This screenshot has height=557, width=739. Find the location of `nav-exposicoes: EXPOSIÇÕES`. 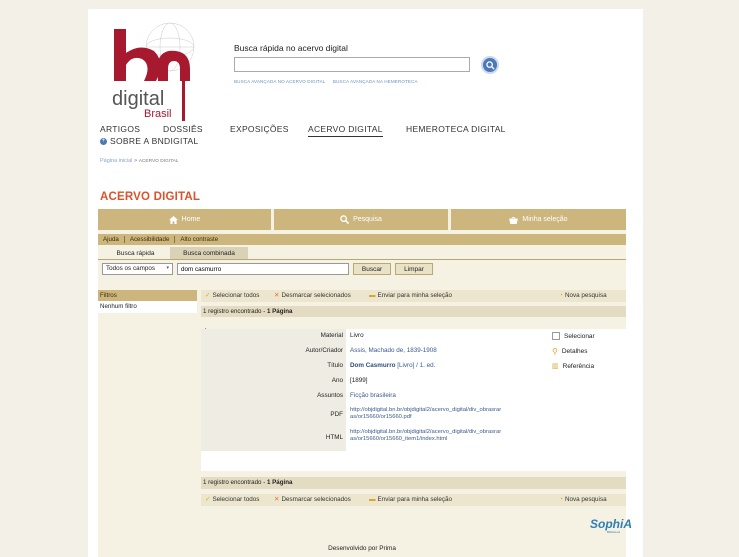

nav-exposicoes: EXPOSIÇÕES is located at coordinates (259, 129).